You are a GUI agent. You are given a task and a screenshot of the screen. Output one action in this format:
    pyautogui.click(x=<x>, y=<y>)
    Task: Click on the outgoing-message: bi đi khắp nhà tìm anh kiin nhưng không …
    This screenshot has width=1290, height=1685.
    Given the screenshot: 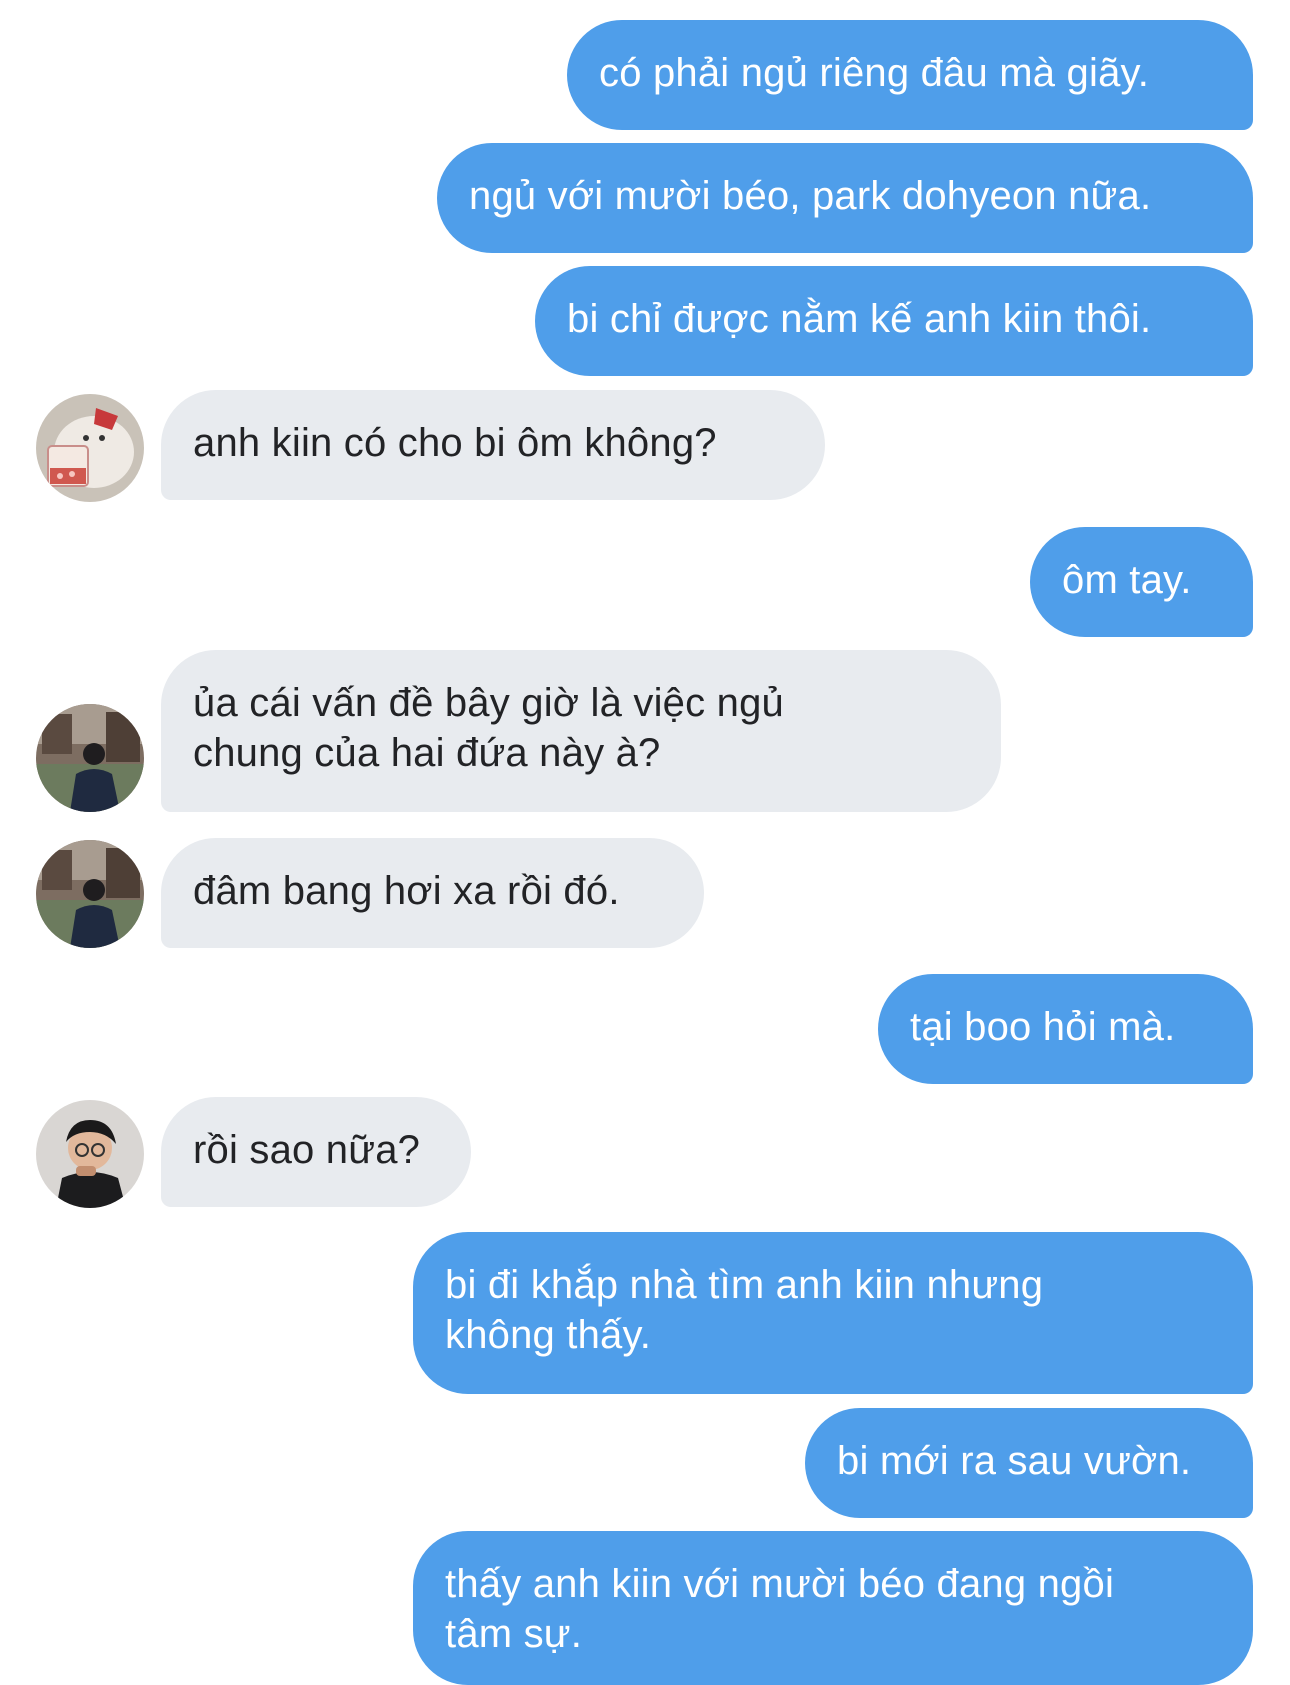 What is the action you would take?
    pyautogui.click(x=833, y=1313)
    